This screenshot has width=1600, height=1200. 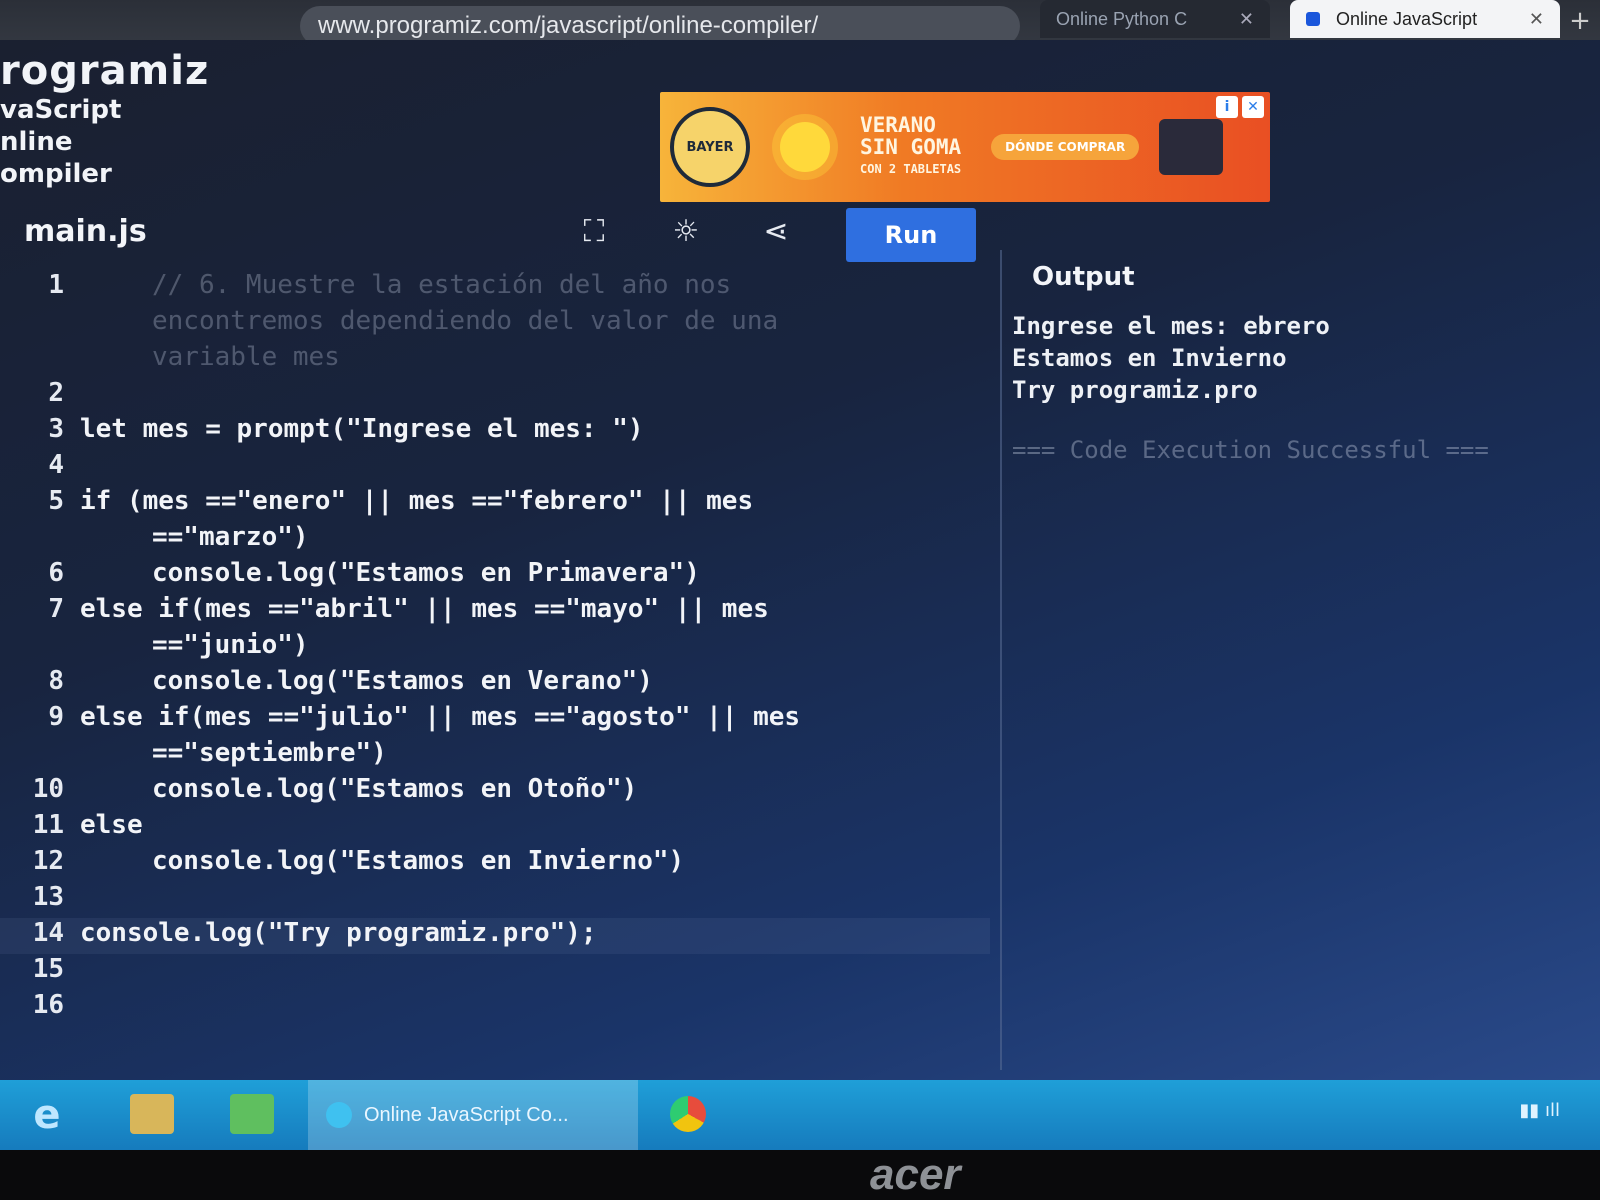 I want to click on code-line: 2, so click(x=495, y=396).